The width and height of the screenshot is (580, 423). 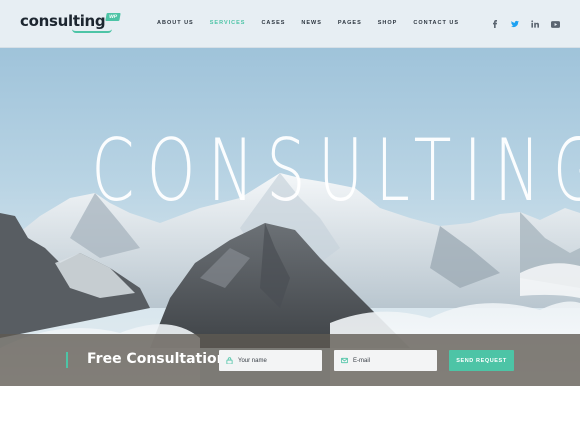 What do you see at coordinates (362, 360) in the screenshot?
I see `email-placeholder: E-mail` at bounding box center [362, 360].